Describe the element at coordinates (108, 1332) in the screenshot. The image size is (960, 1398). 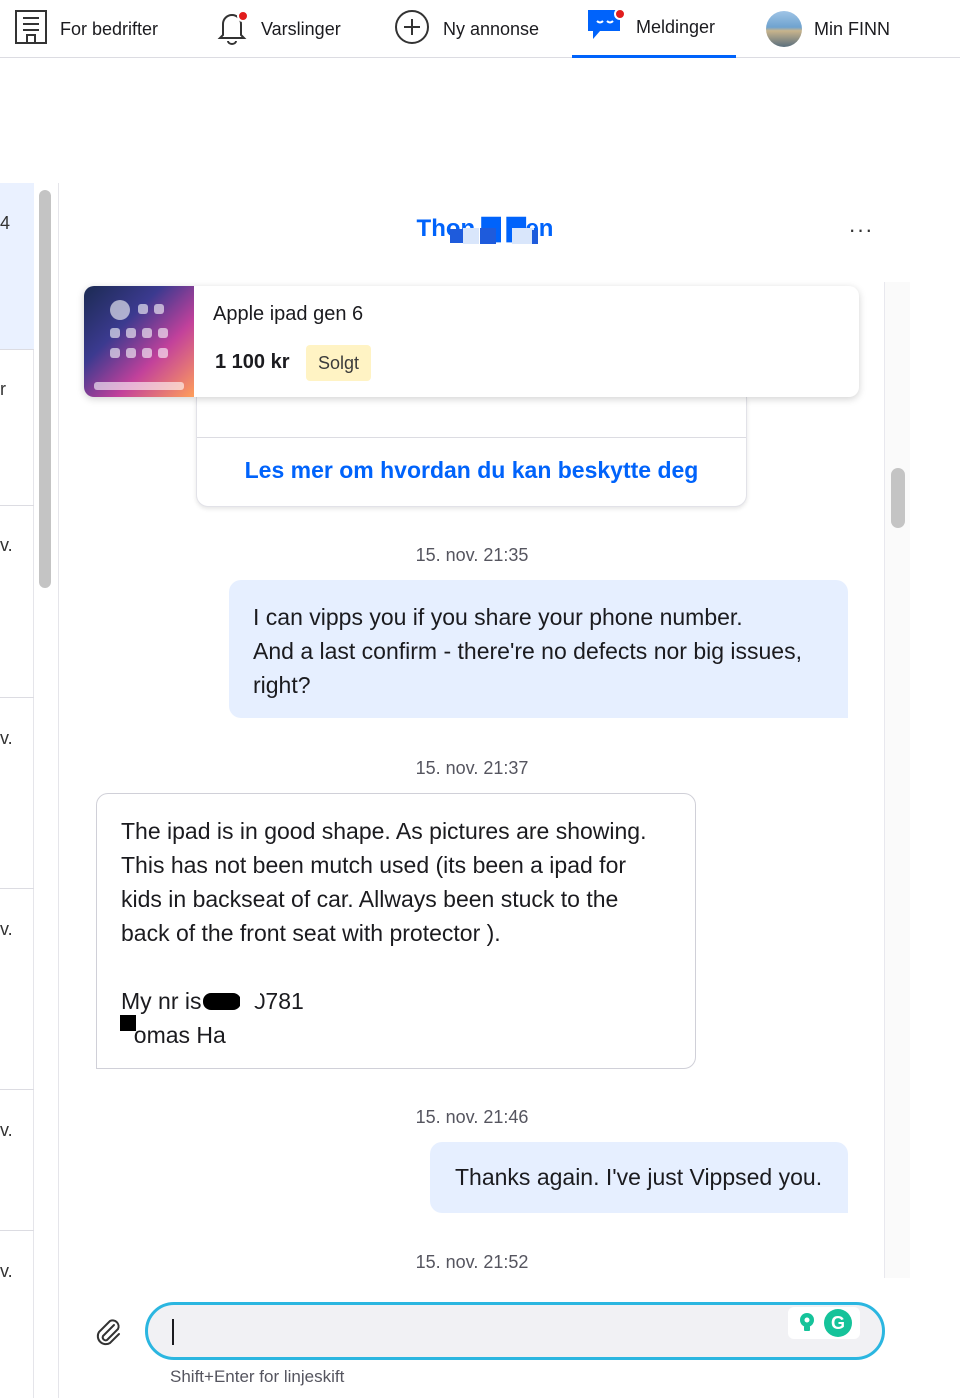
I see `paperclip-icon` at that location.